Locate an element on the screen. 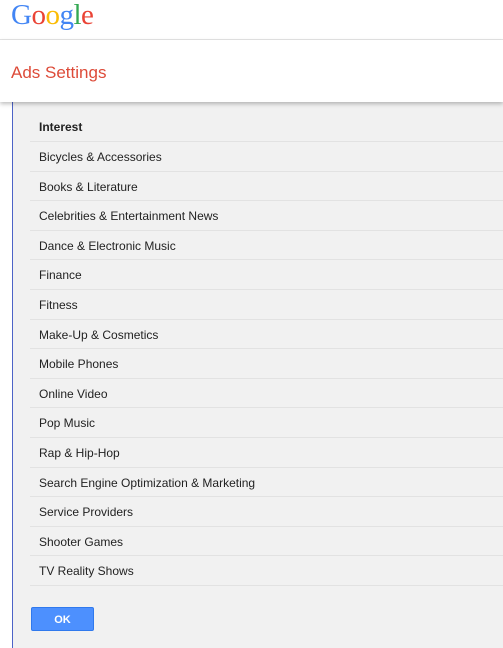 The image size is (503, 648). list-item: Rap & Hip-Hop is located at coordinates (266, 453).